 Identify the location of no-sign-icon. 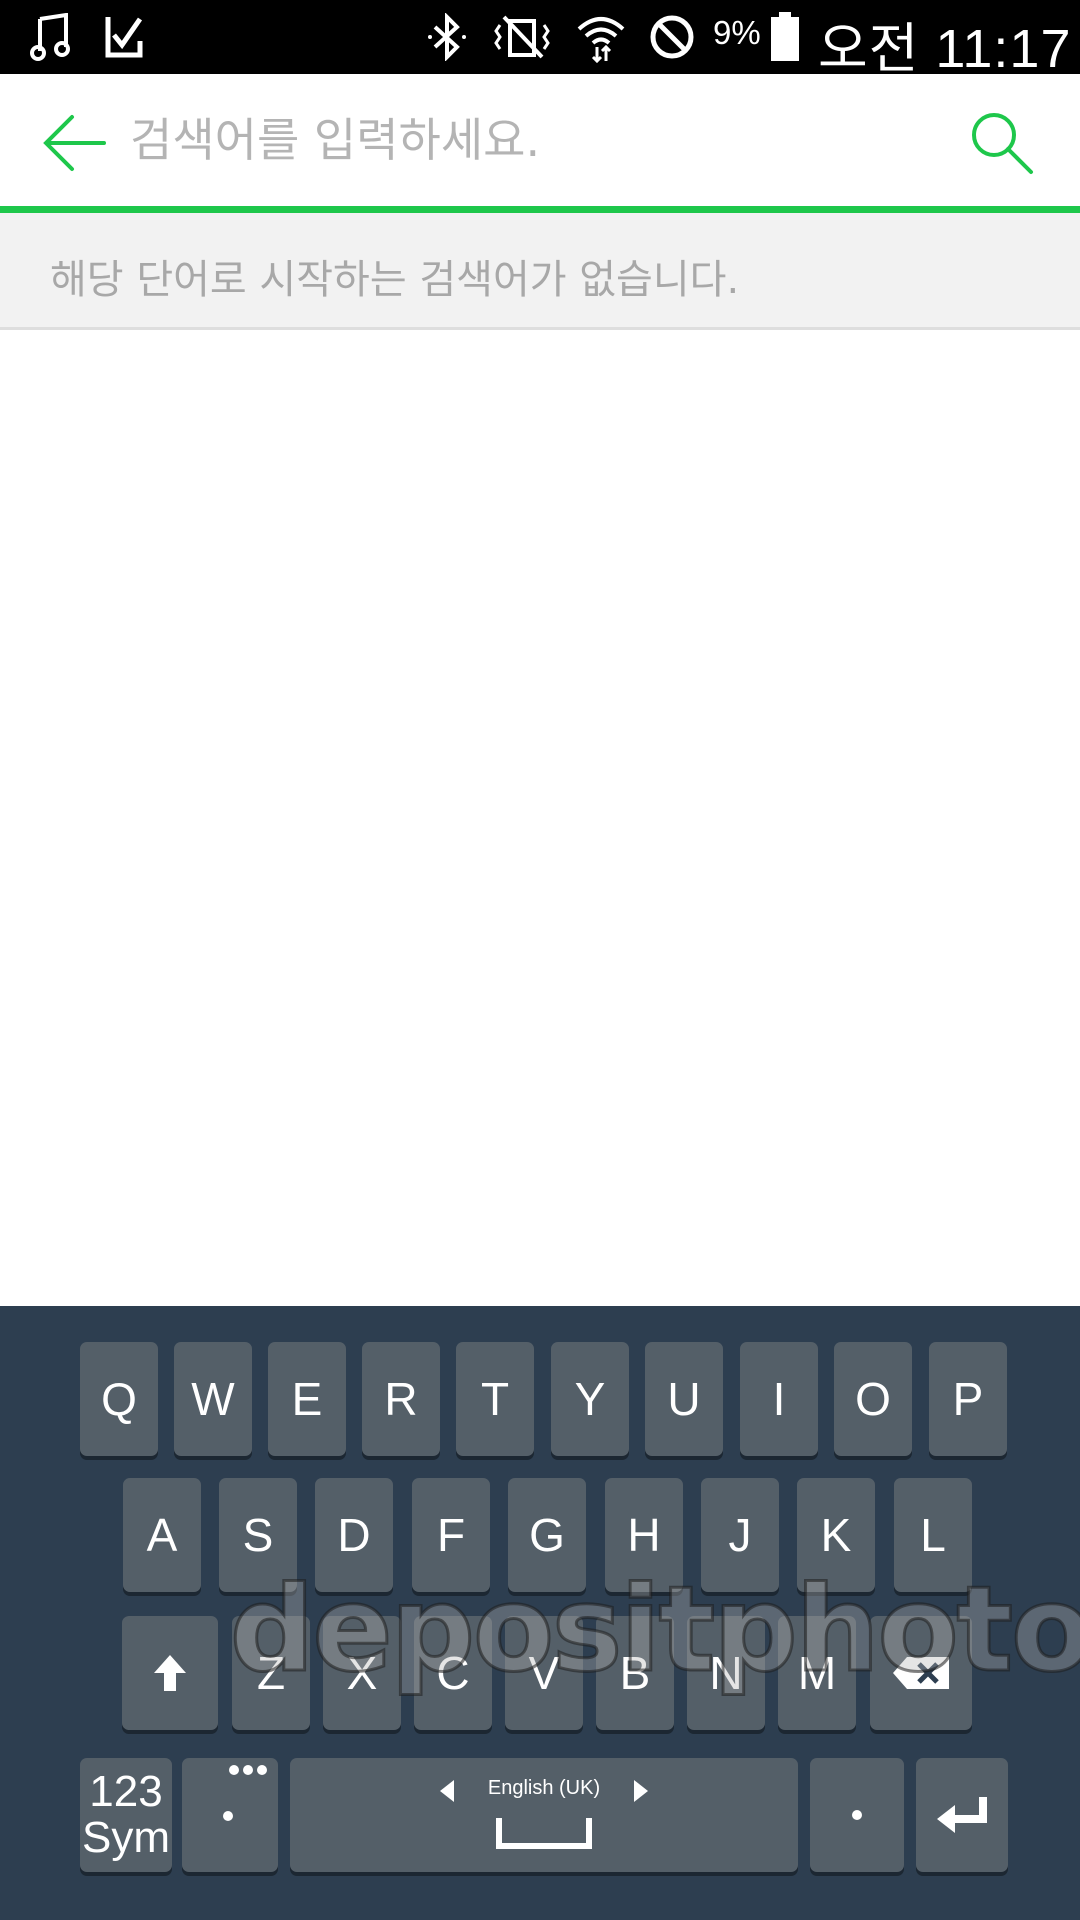
(672, 37).